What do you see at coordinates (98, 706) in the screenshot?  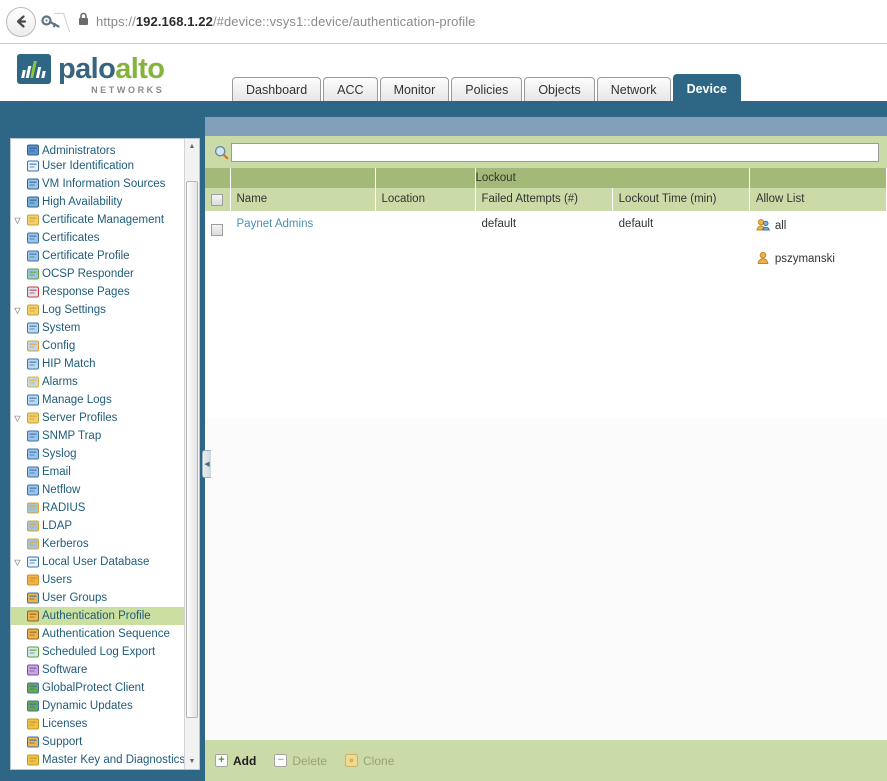 I see `sidebar-item-dynamic-updates: Dynamic Updates` at bounding box center [98, 706].